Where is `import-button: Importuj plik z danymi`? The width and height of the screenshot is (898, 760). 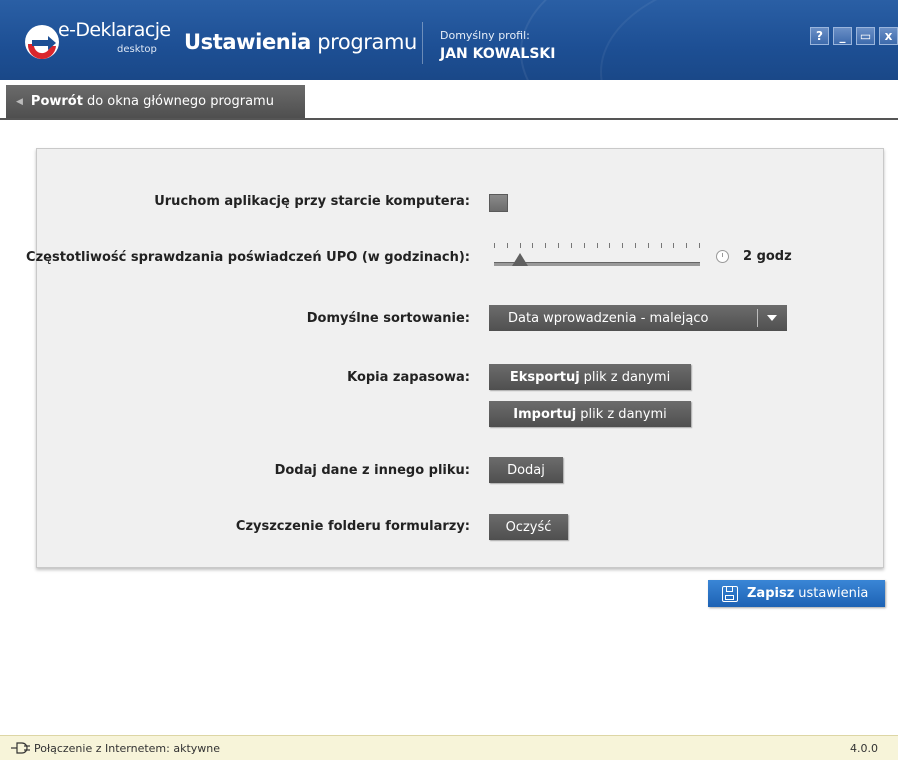
import-button: Importuj plik z danymi is located at coordinates (590, 414).